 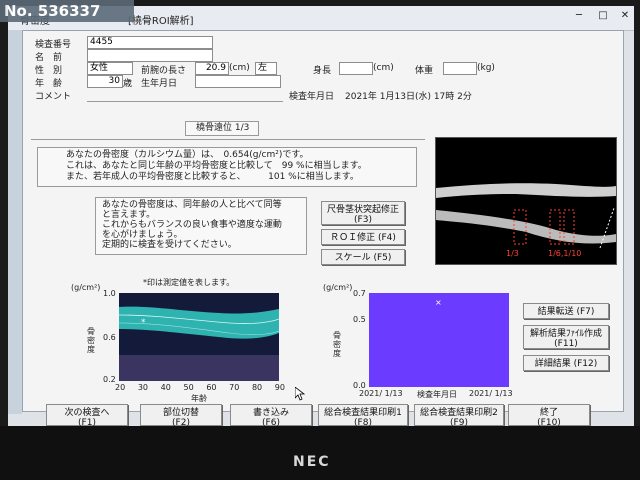 I want to click on scale-button: スケール (F5), so click(x=363, y=257).